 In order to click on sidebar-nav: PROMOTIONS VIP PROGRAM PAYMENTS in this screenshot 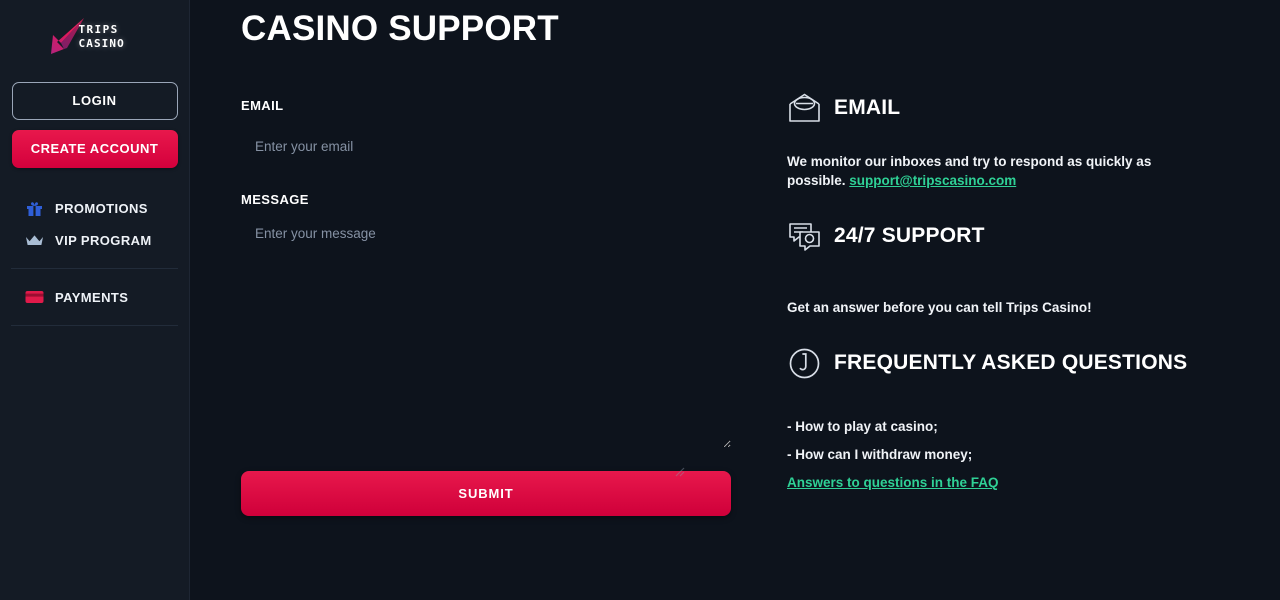, I will do `click(94, 259)`.